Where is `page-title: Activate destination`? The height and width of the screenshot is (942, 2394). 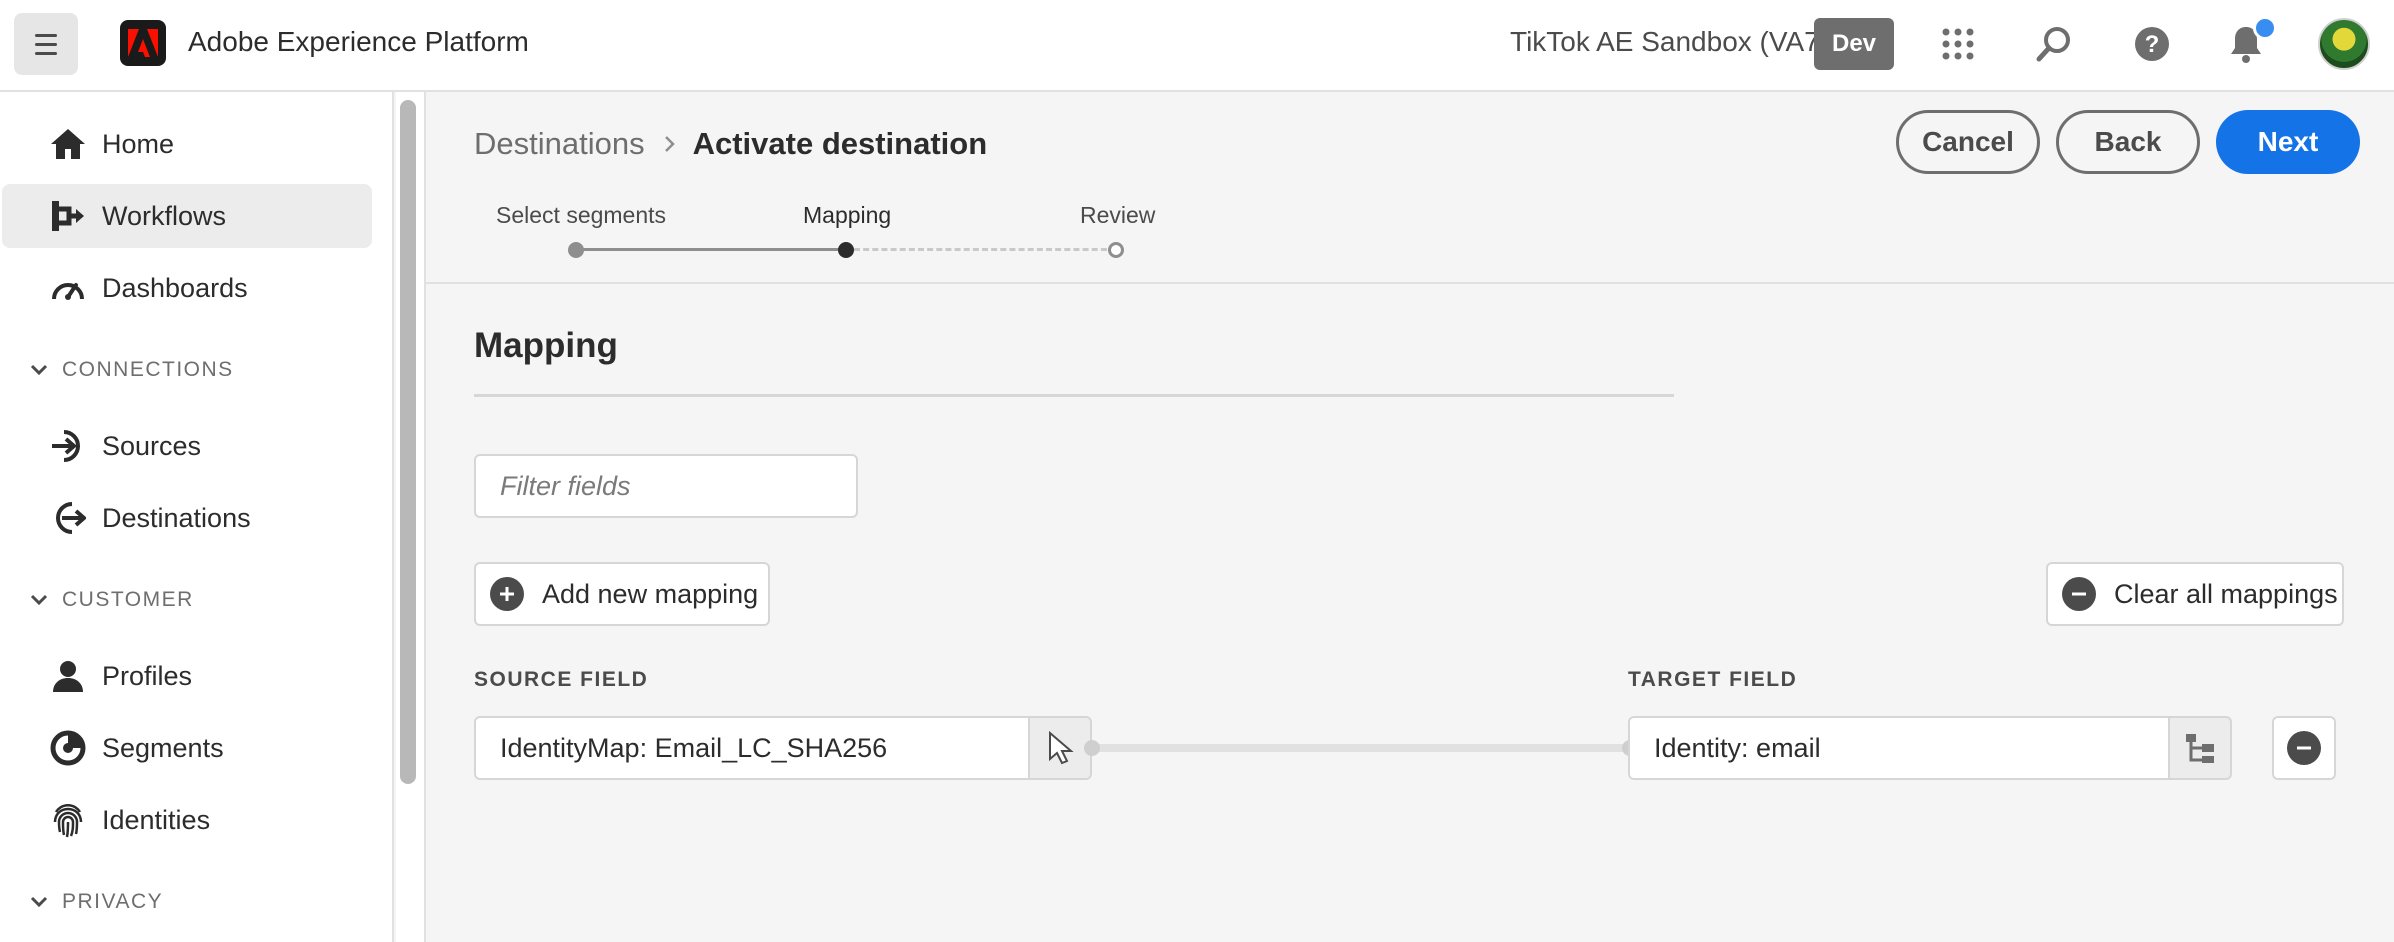
page-title: Activate destination is located at coordinates (840, 143).